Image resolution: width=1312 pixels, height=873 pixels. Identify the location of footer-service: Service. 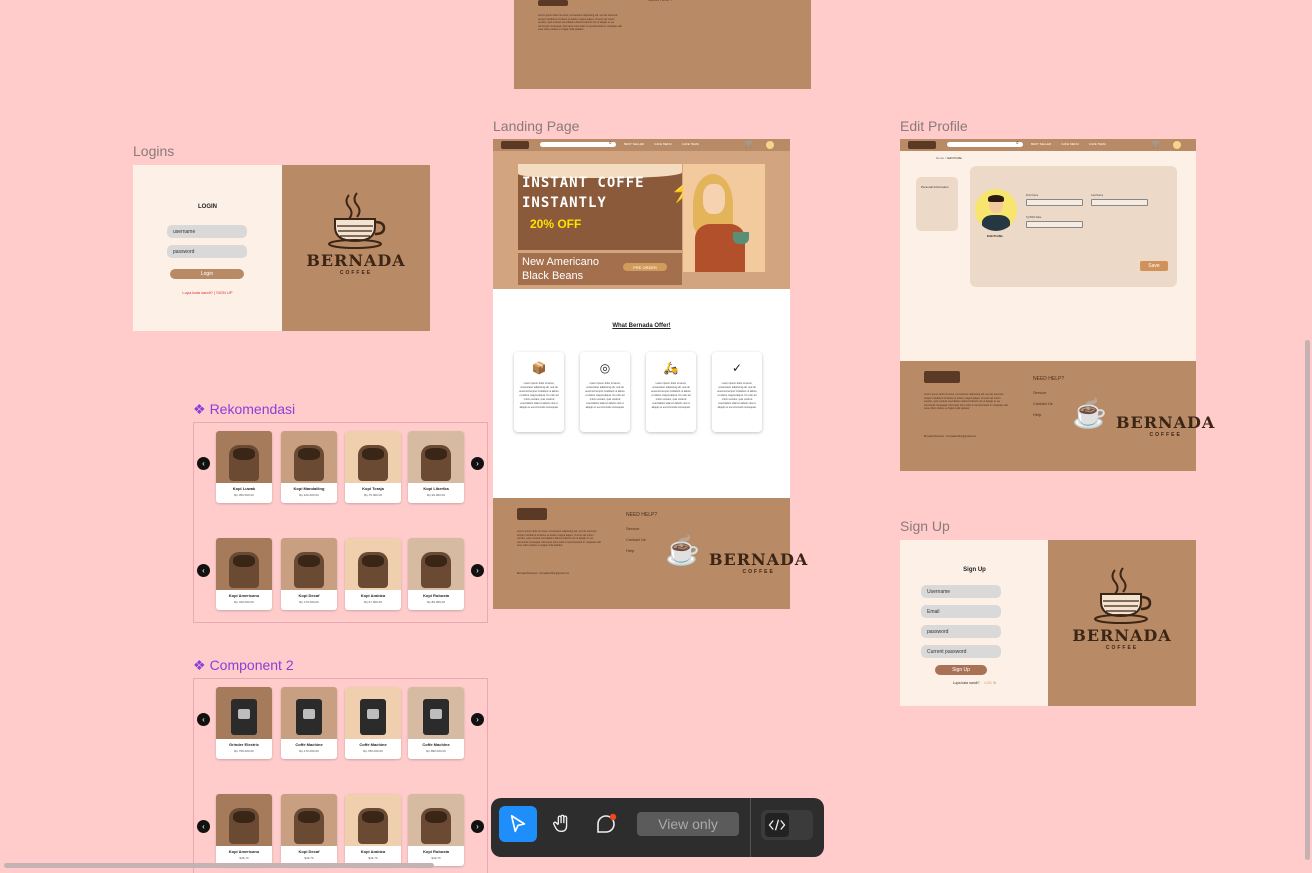
(632, 529).